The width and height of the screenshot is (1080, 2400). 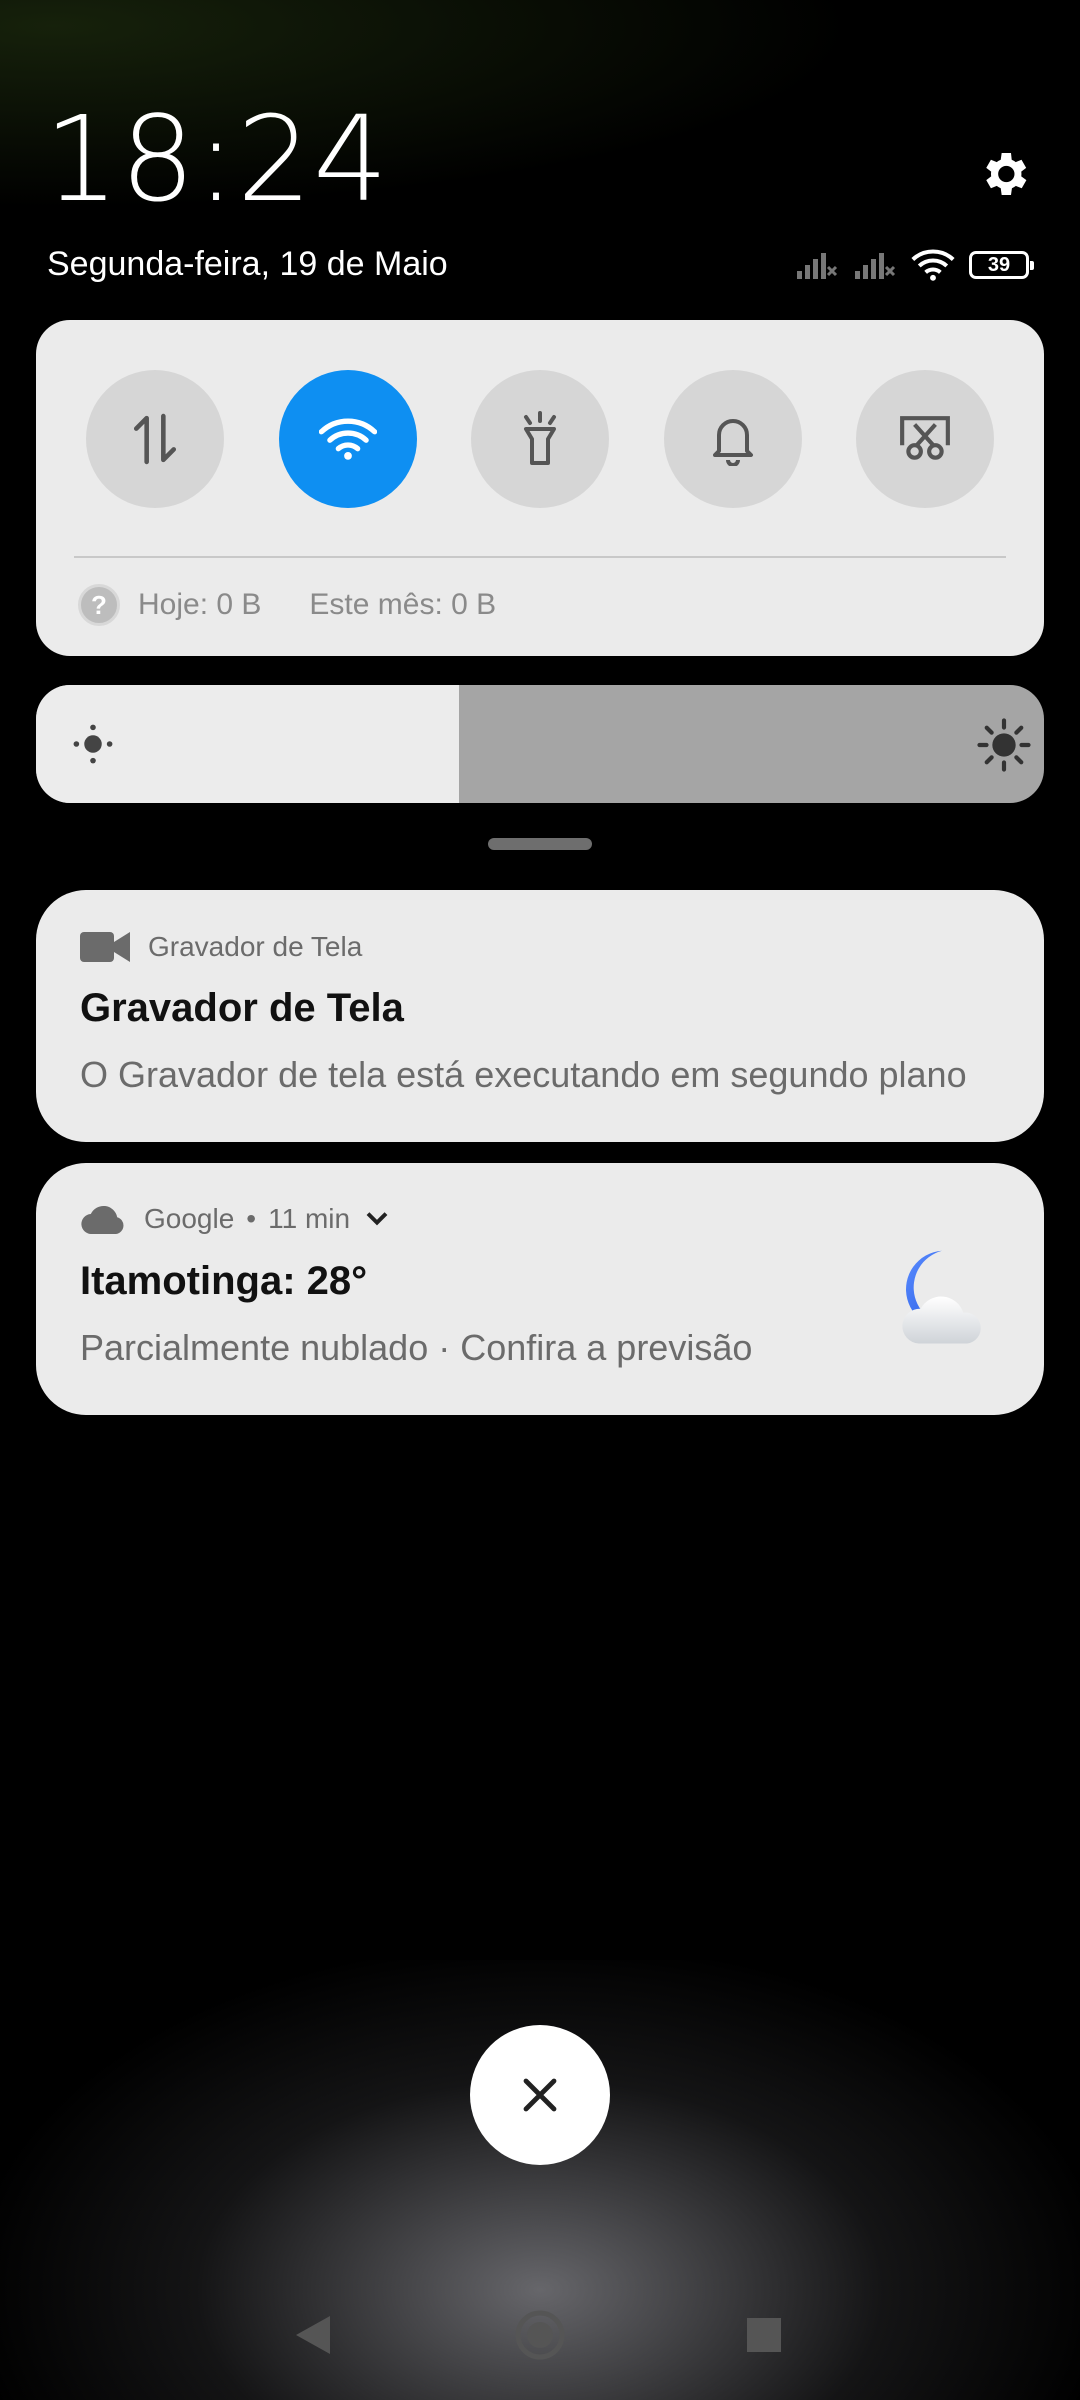 What do you see at coordinates (309, 1218) in the screenshot?
I see `notification-time: 11 min` at bounding box center [309, 1218].